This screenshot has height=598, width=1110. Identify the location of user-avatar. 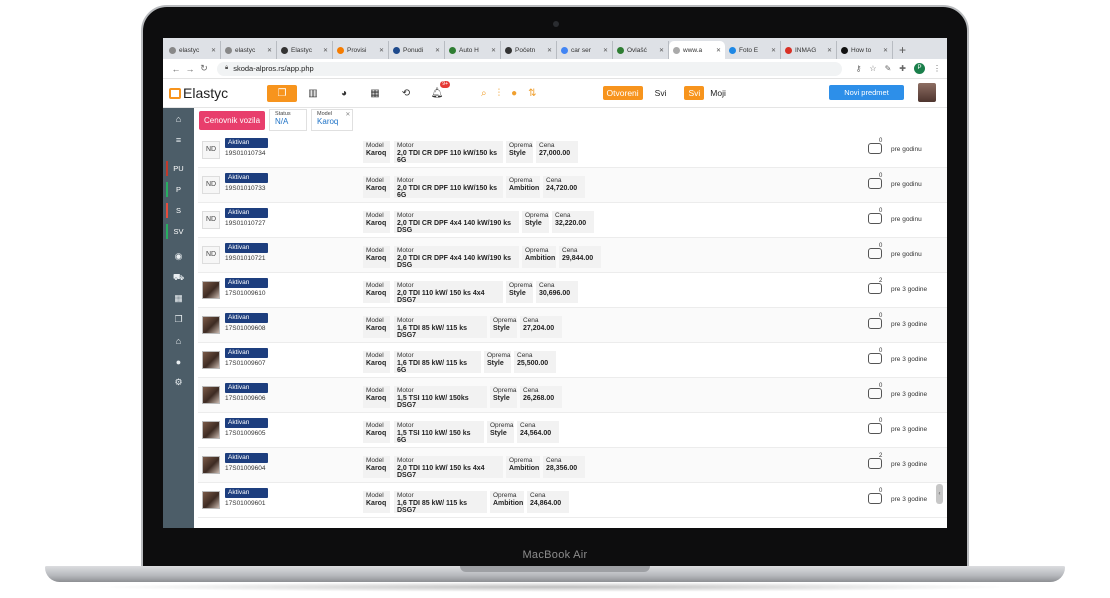
(927, 92).